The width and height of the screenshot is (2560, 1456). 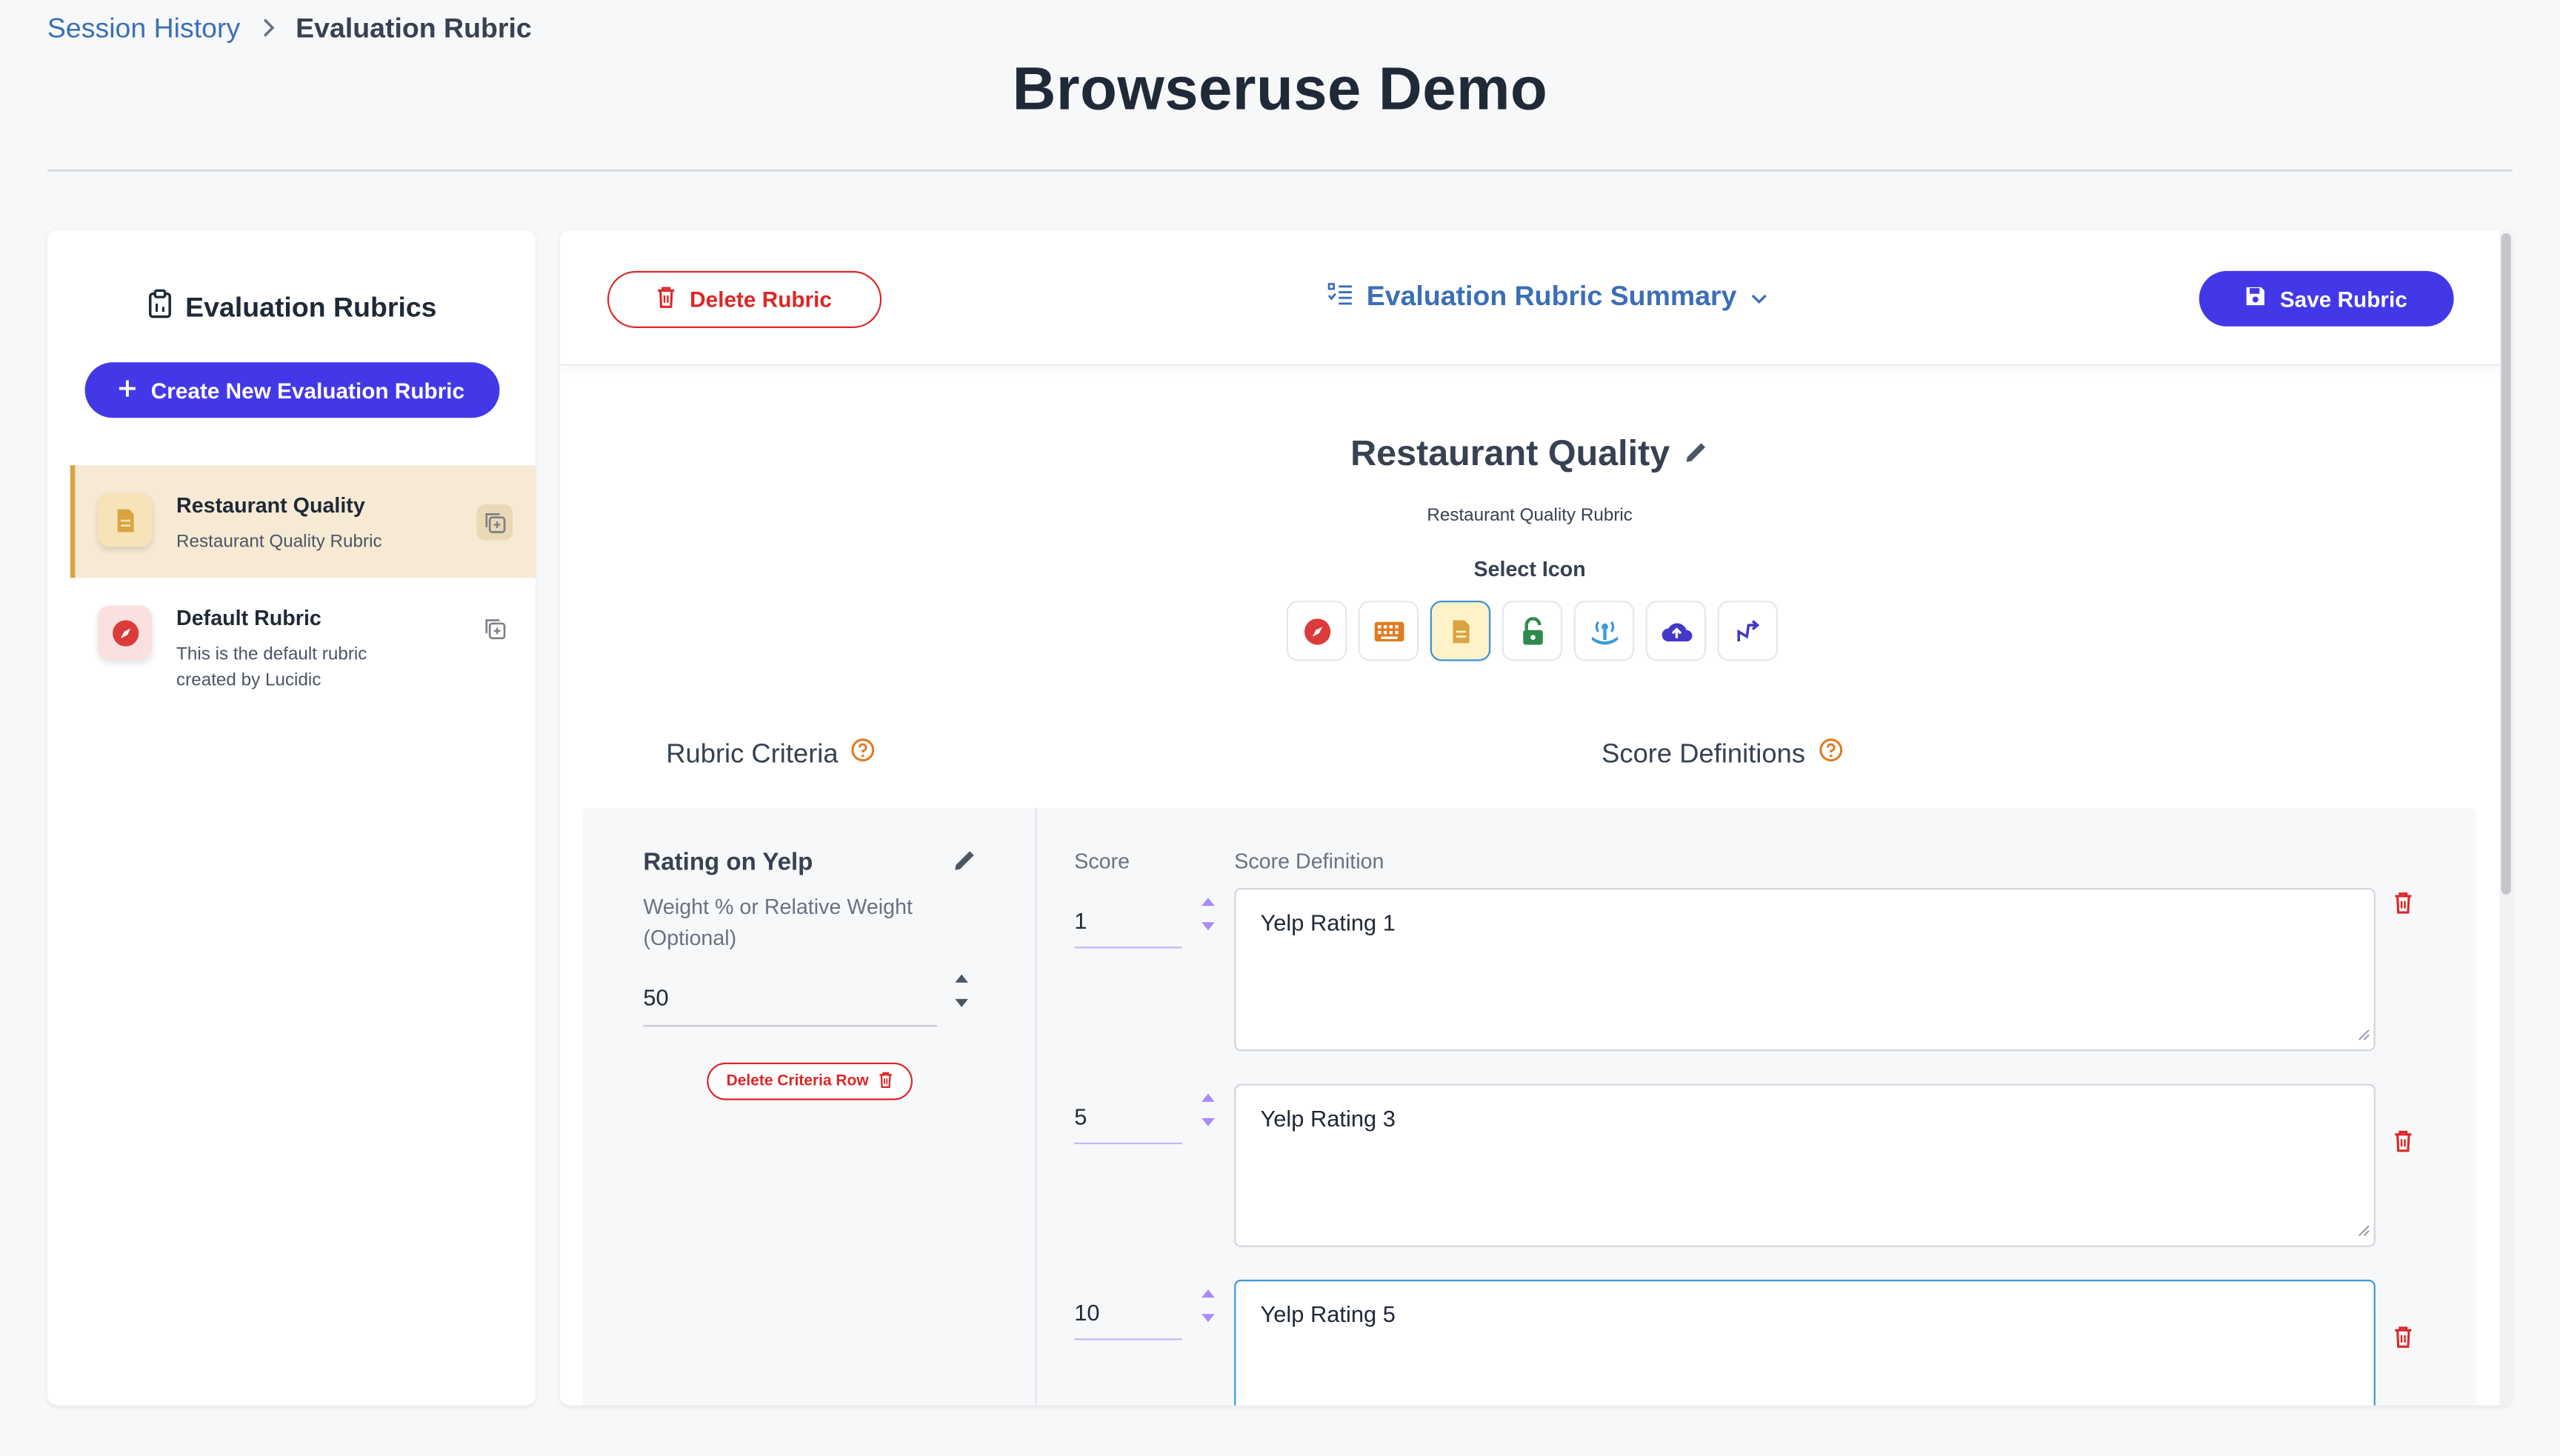 What do you see at coordinates (128, 390) in the screenshot?
I see `plus-icon` at bounding box center [128, 390].